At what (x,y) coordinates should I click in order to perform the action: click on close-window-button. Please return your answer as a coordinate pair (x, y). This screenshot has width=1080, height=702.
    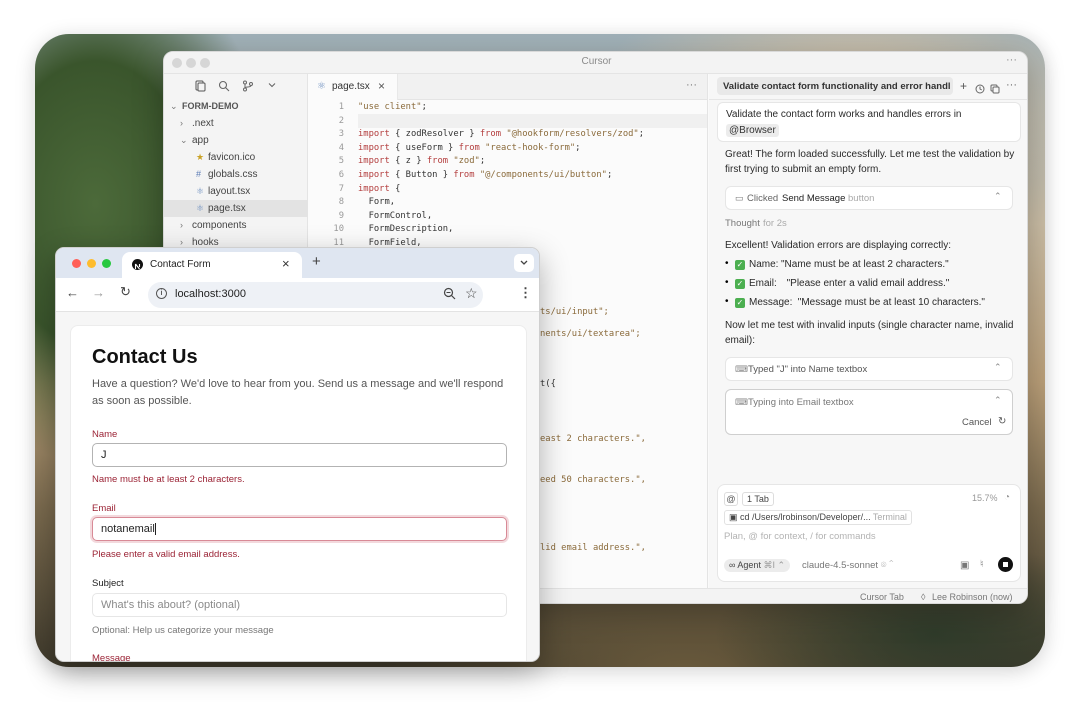
    Looking at the image, I should click on (76, 263).